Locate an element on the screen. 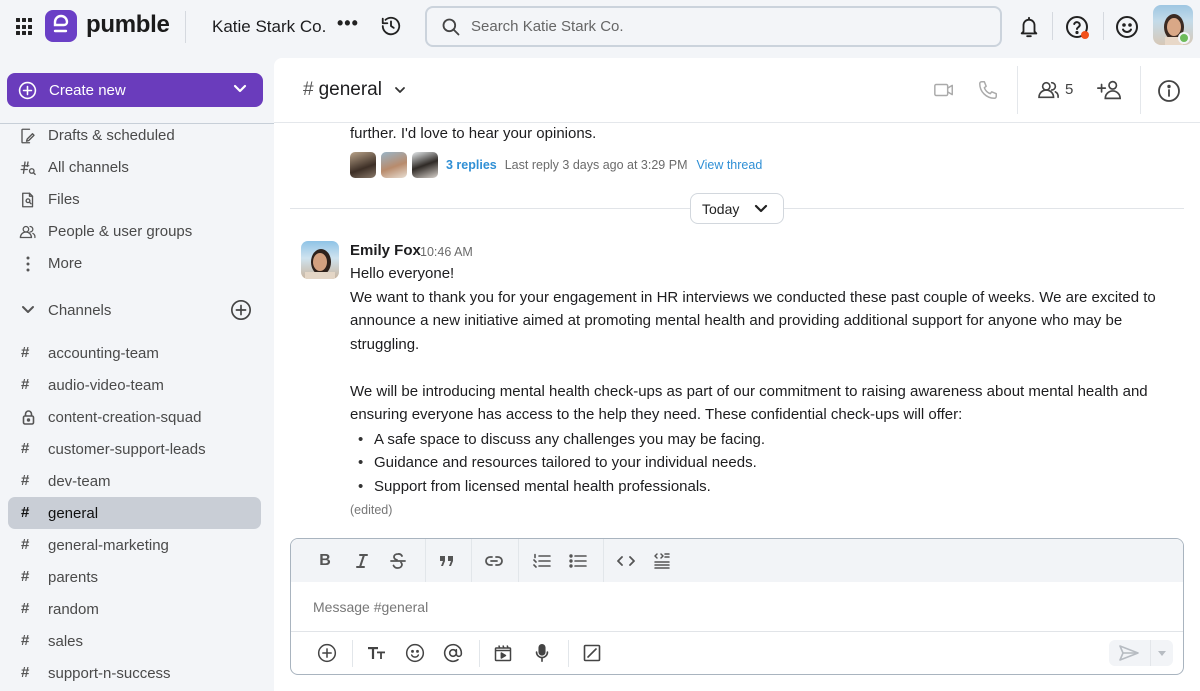 The width and height of the screenshot is (1200, 691). drafts-icon is located at coordinates (28, 136).